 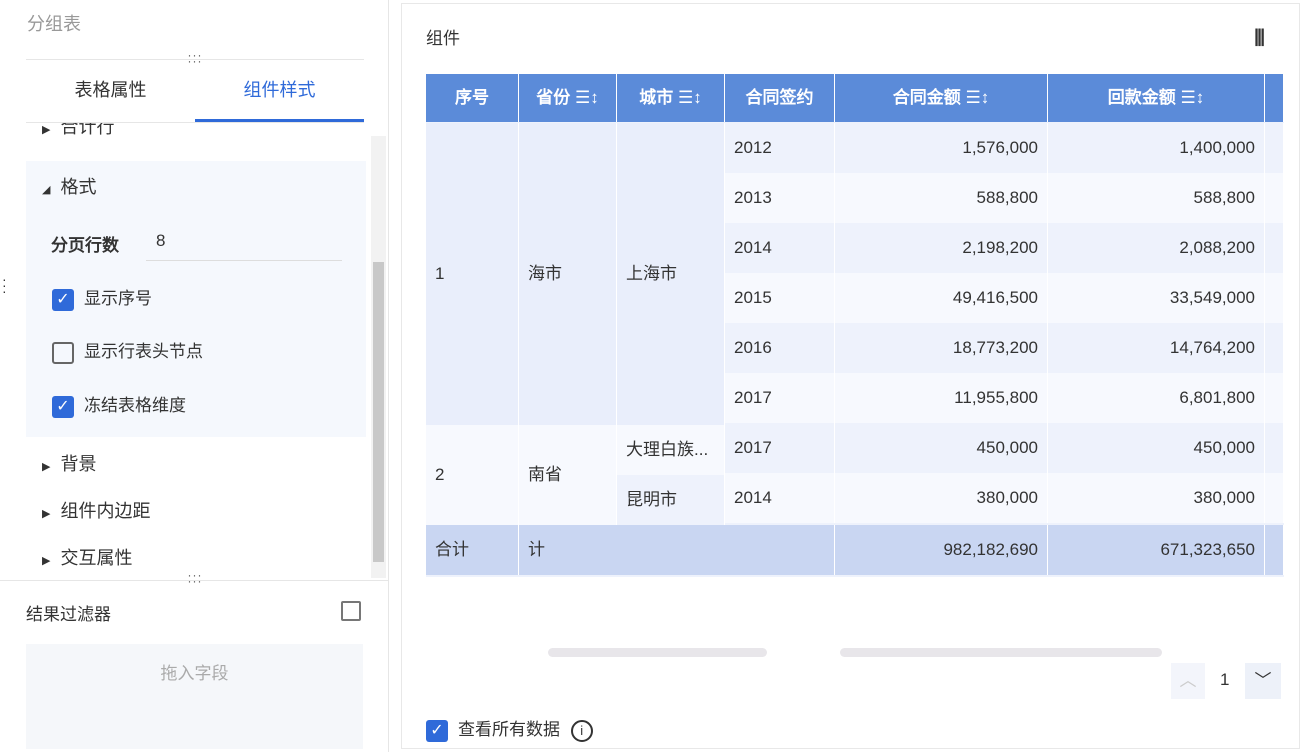 What do you see at coordinates (780, 298) in the screenshot?
I see `cell-year: 2015` at bounding box center [780, 298].